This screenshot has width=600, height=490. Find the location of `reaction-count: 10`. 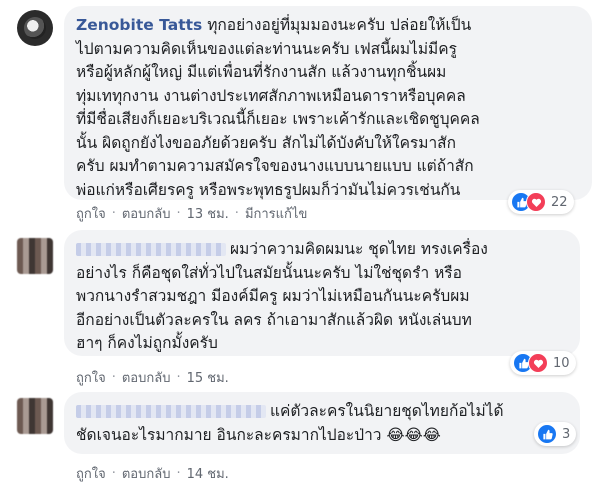

reaction-count: 10 is located at coordinates (561, 363).